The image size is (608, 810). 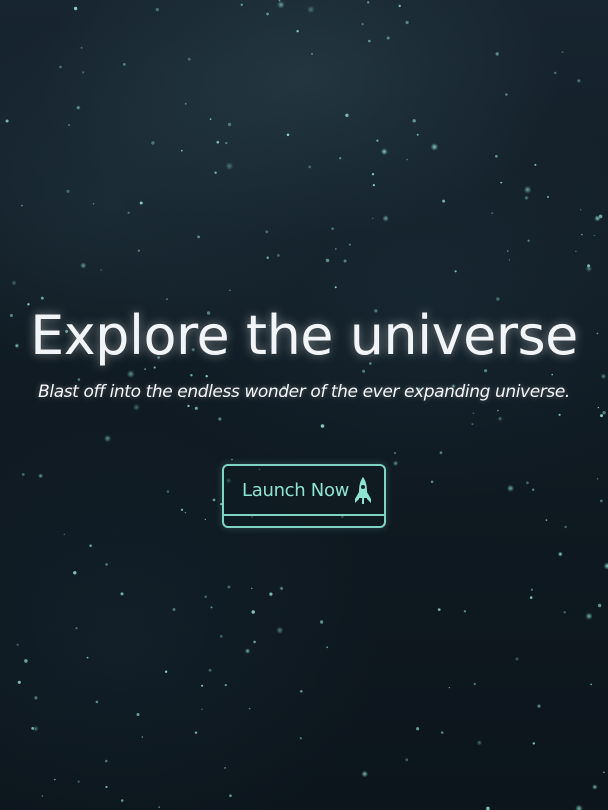 I want to click on rocket-icon, so click(x=363, y=490).